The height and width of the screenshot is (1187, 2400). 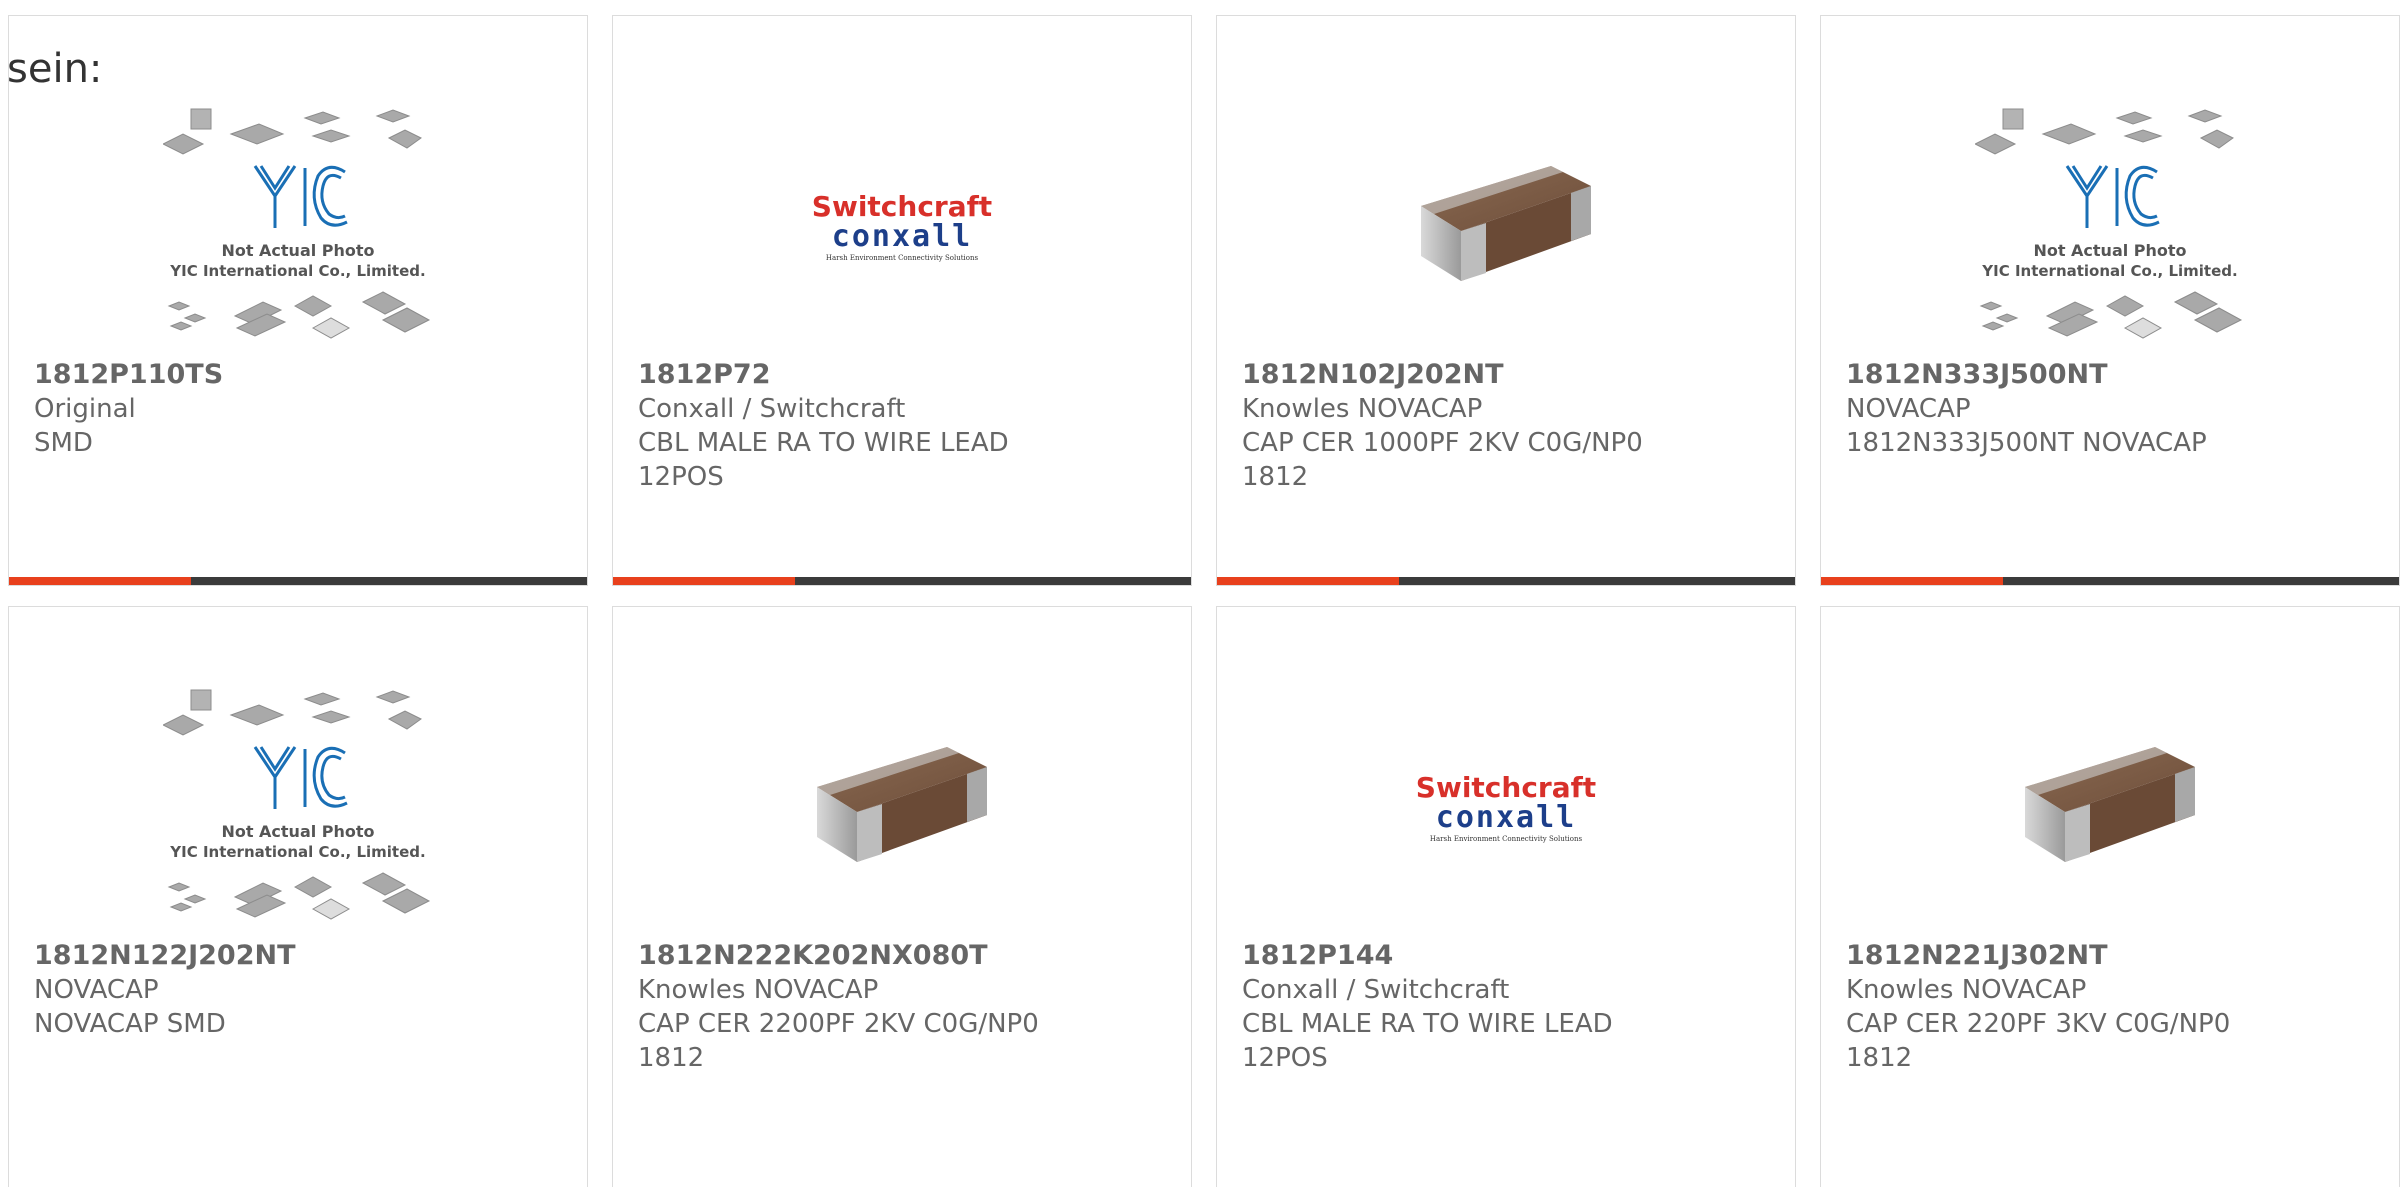 I want to click on product-text: 1812P110TS Original SMD, so click(x=300, y=409).